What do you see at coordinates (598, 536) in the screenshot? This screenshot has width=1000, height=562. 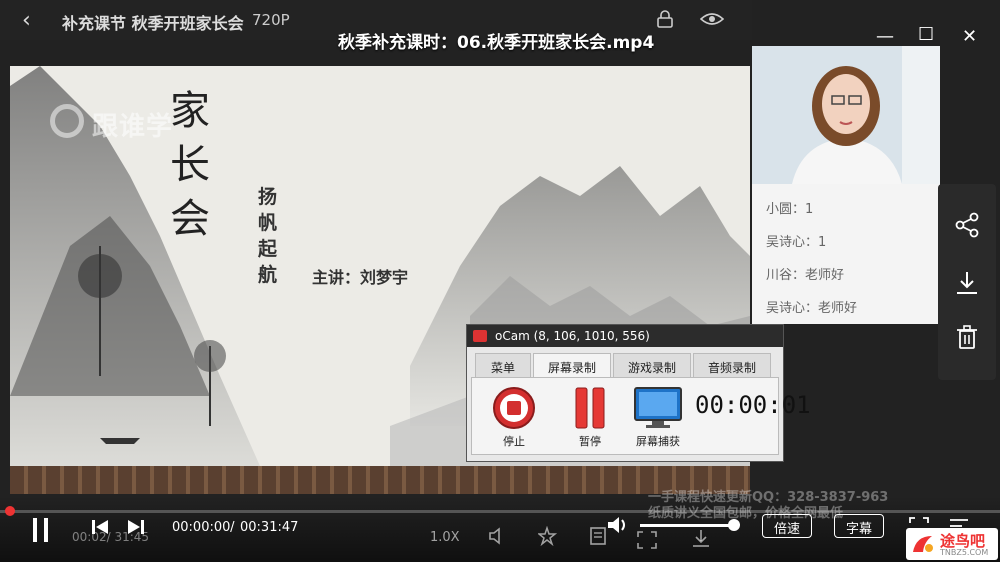 I see `notes-icon` at bounding box center [598, 536].